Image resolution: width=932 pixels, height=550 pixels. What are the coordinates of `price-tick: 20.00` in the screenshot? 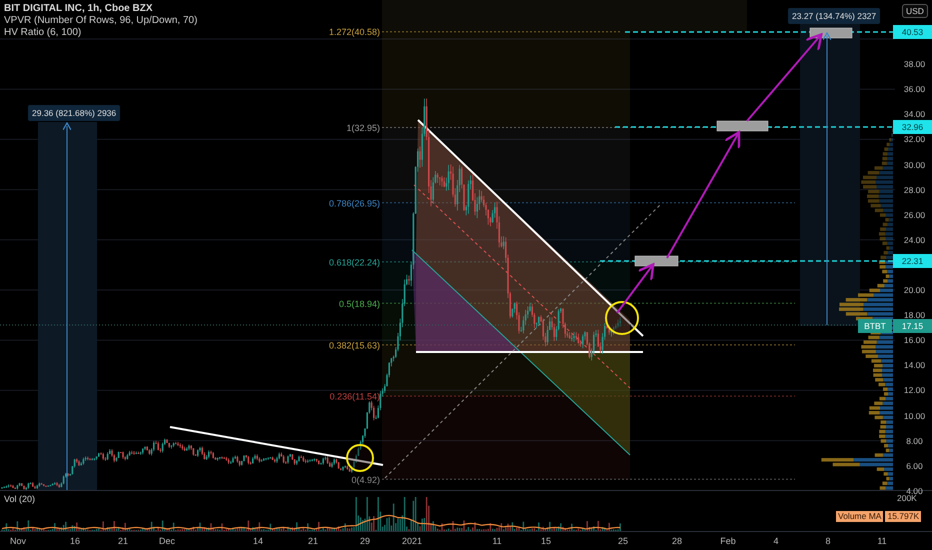 It's located at (914, 290).